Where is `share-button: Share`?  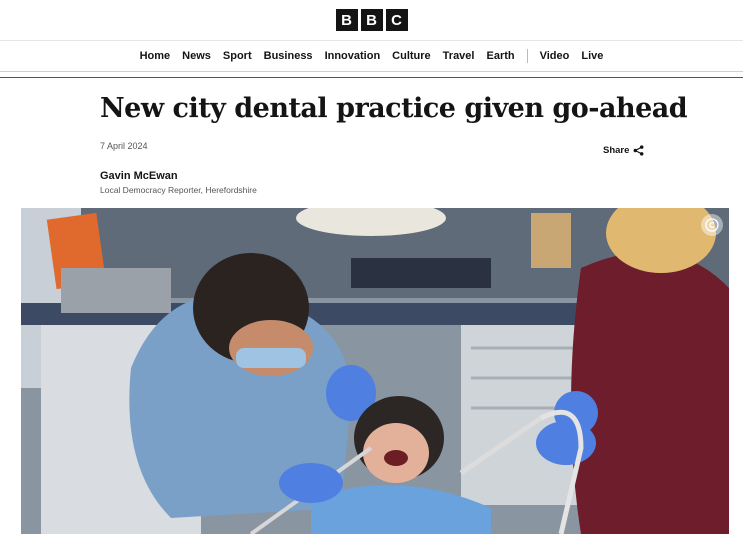
share-button: Share is located at coordinates (623, 150).